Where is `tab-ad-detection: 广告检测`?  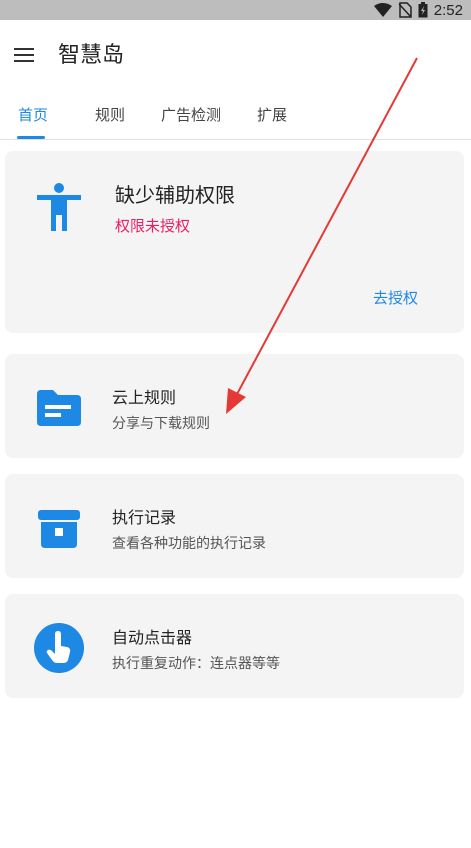 tab-ad-detection: 广告检测 is located at coordinates (191, 114).